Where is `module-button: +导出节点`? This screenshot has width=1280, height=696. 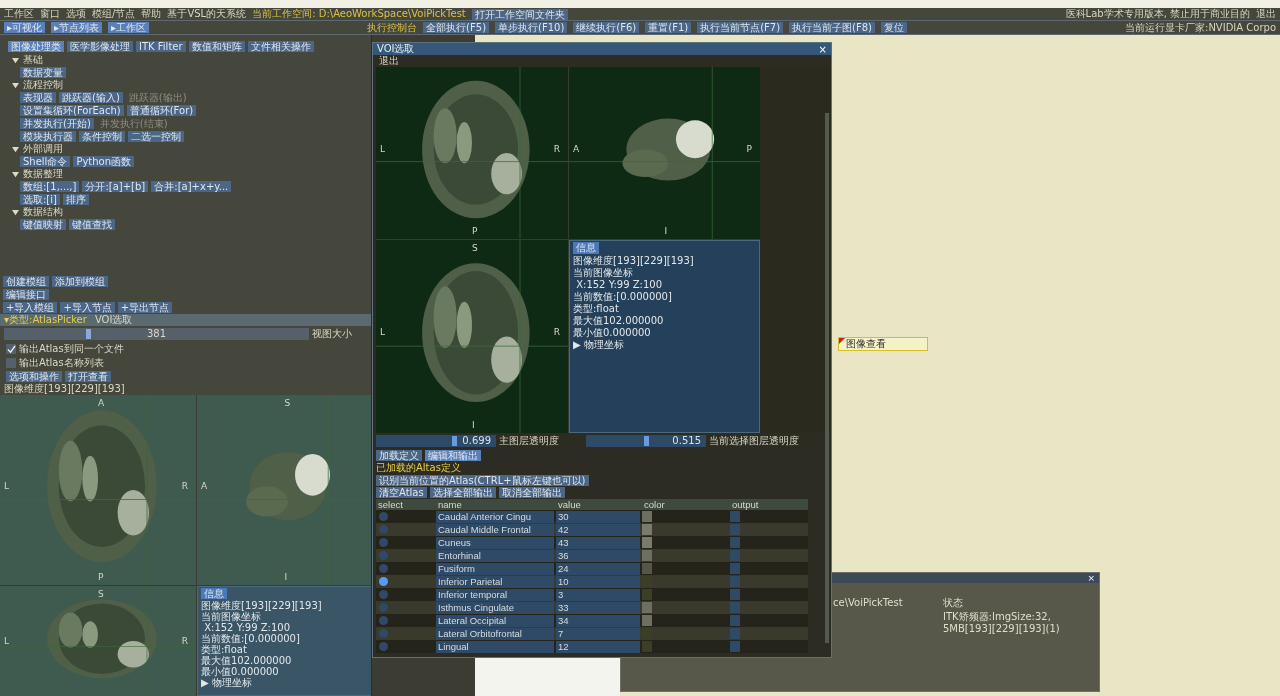
module-button: +导出节点 is located at coordinates (145, 307).